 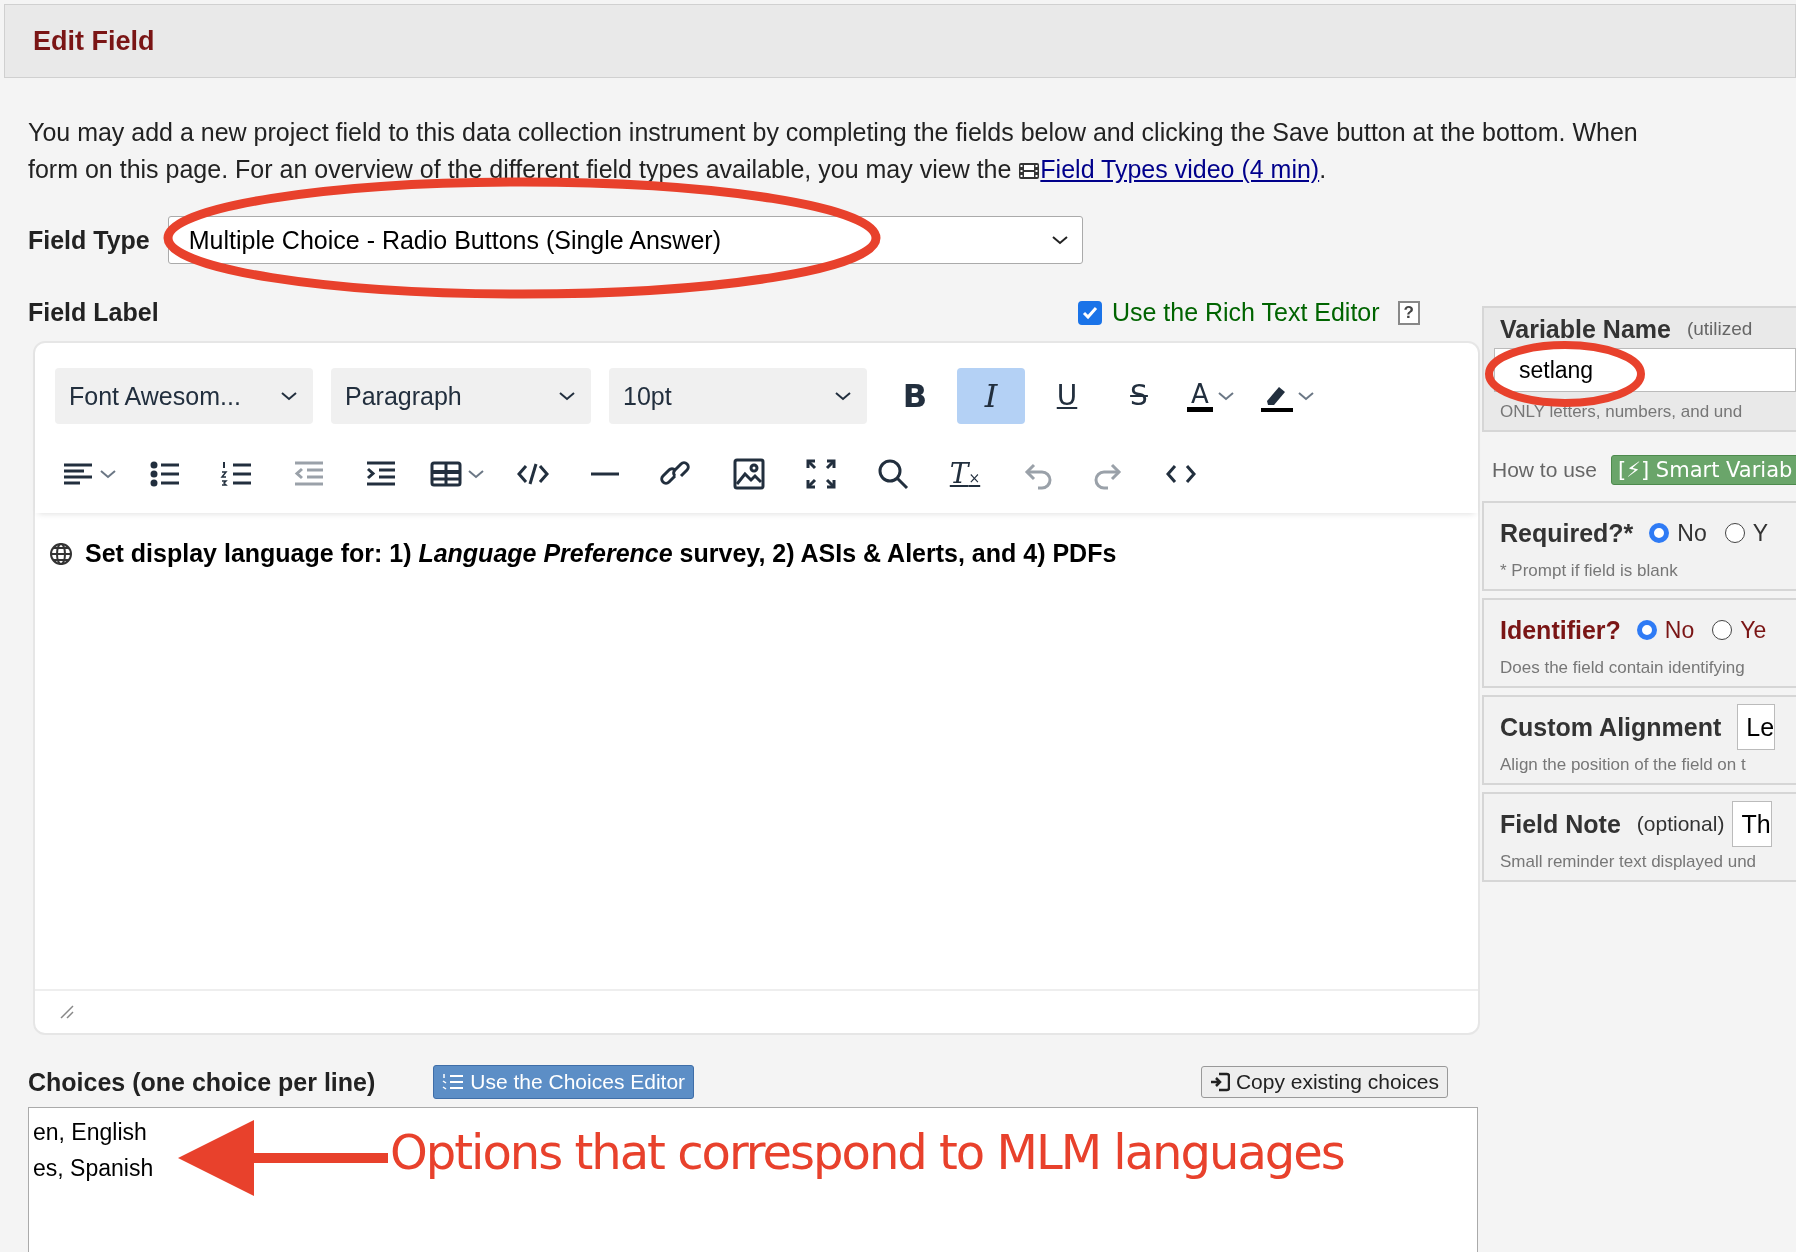 I want to click on intro-text: form on this page. For an overview of the different field types available, you may view the Field Types video (4 min)., so click(x=678, y=169).